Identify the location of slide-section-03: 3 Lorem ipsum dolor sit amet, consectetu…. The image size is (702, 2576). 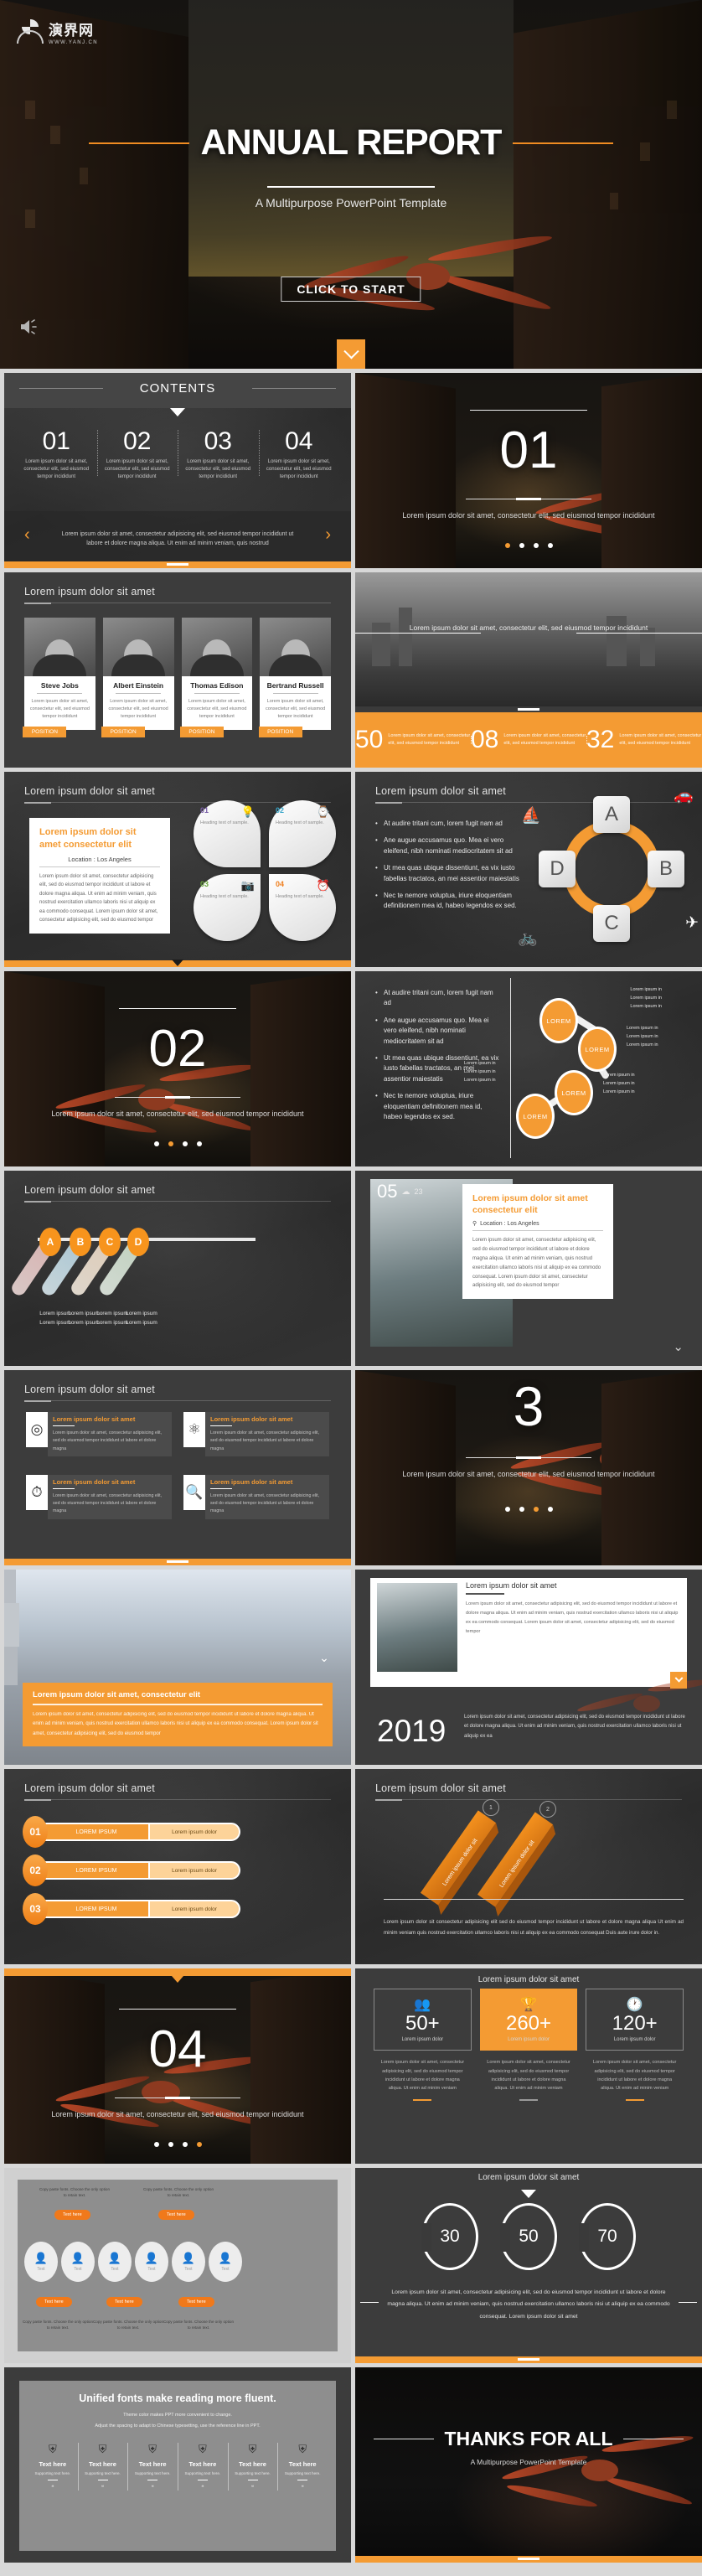
(528, 1467).